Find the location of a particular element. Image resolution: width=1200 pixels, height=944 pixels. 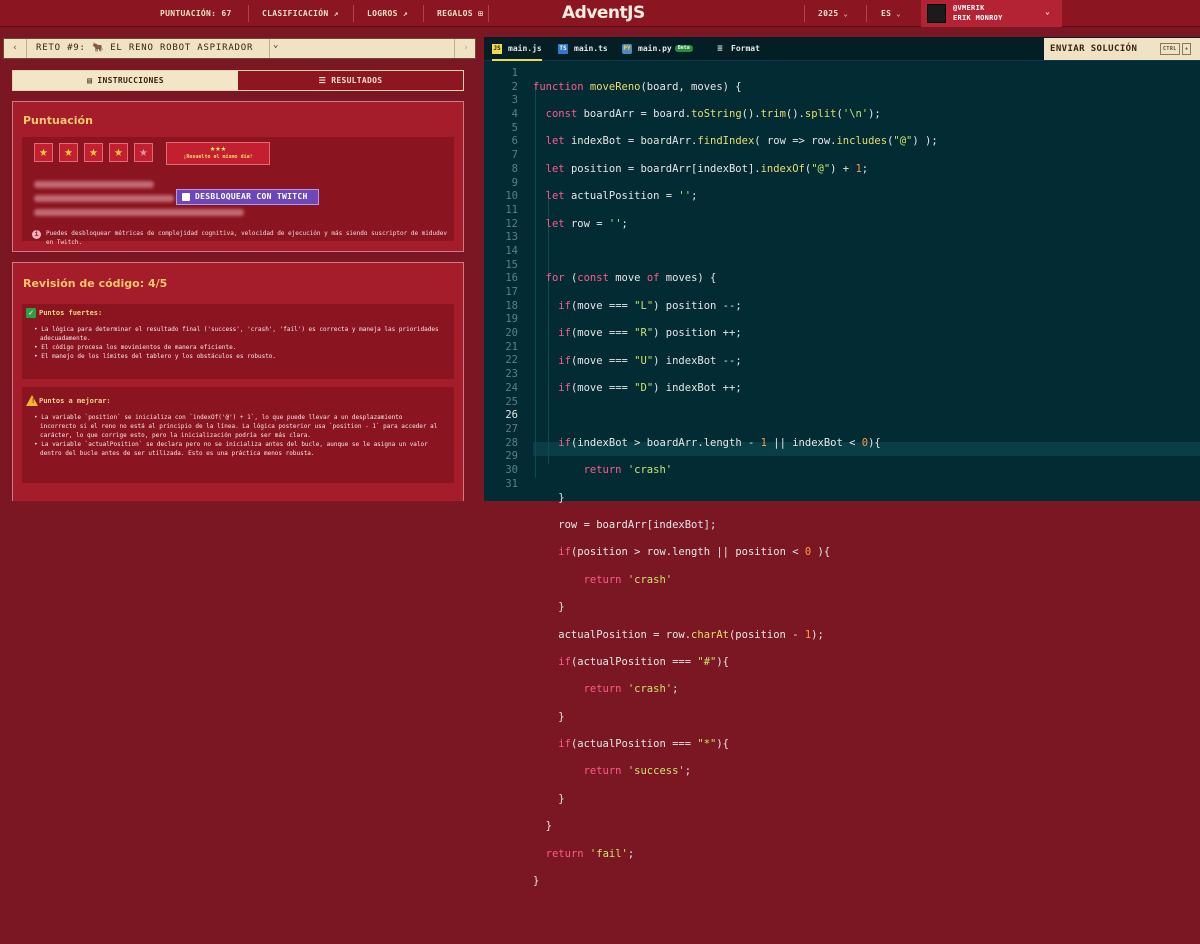

gifts-label: REGALOS is located at coordinates (455, 13).